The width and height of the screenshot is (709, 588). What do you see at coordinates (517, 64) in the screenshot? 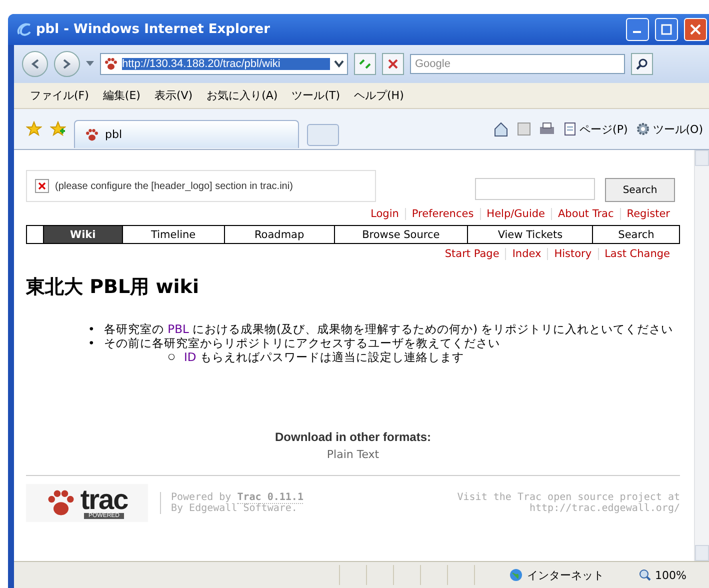
I see `search-field: Google` at bounding box center [517, 64].